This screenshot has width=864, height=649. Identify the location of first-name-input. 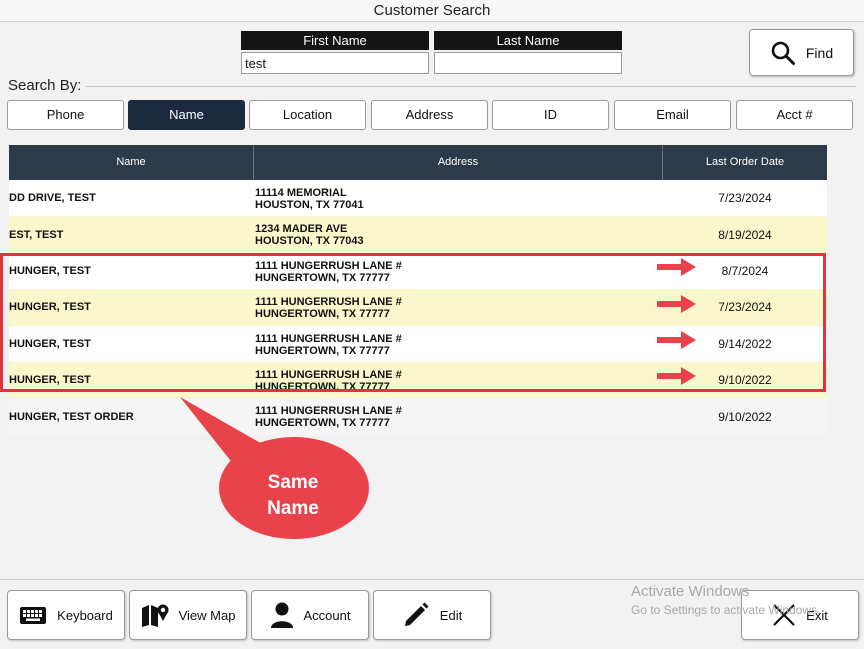
(335, 63).